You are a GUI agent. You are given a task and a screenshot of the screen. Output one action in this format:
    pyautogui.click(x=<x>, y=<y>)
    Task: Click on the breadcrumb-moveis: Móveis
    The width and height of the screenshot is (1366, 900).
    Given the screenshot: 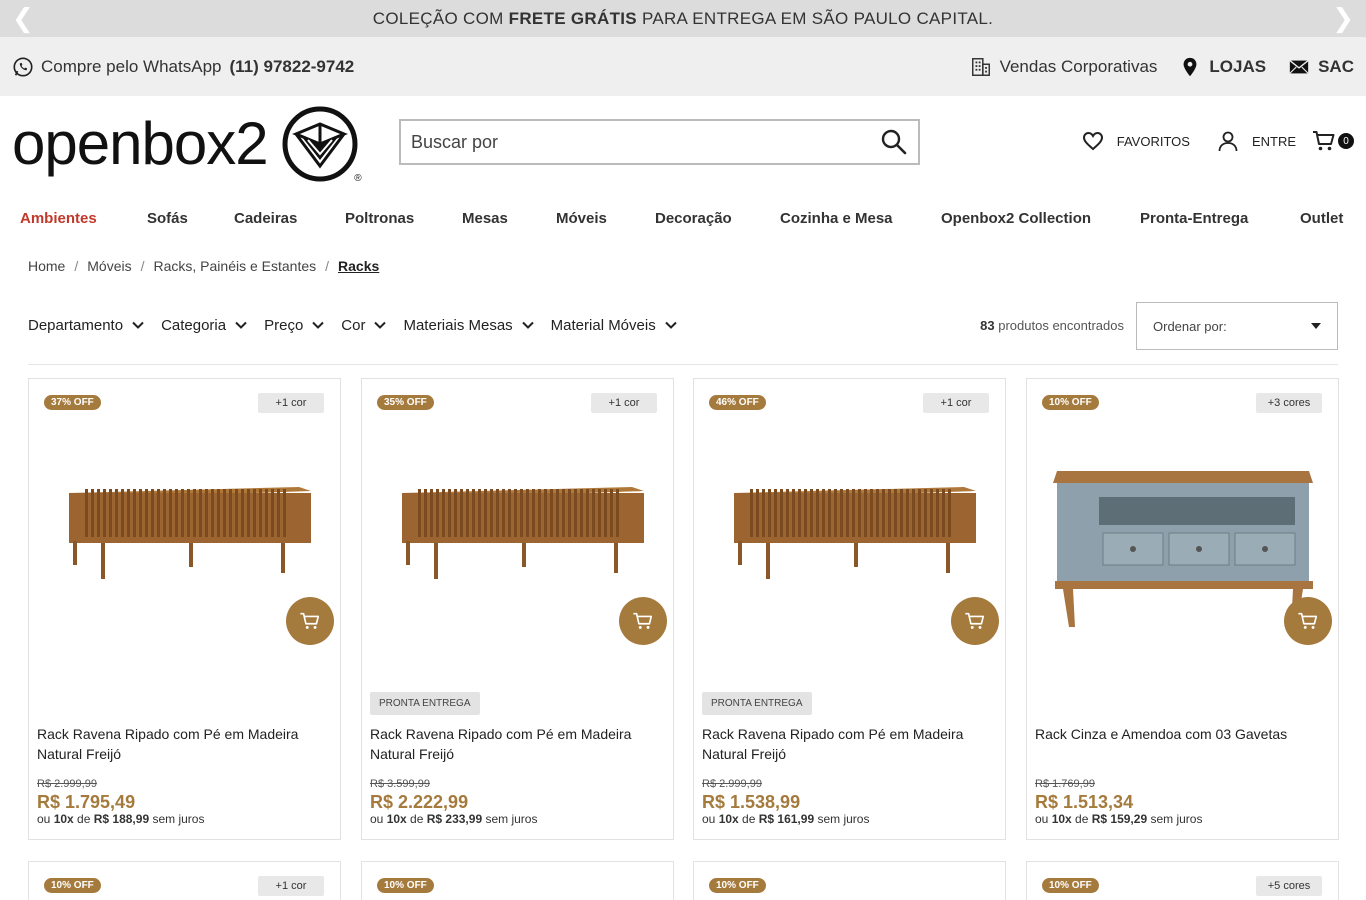 What is the action you would take?
    pyautogui.click(x=109, y=266)
    